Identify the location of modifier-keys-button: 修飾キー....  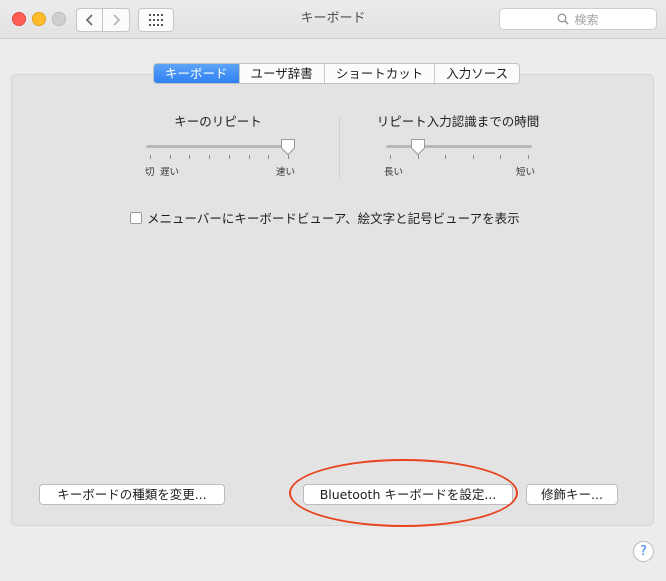
(572, 494).